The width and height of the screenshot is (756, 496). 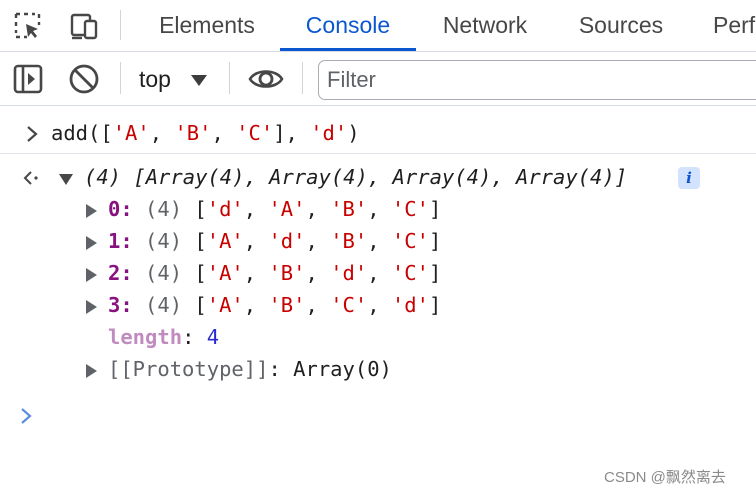 What do you see at coordinates (84, 26) in the screenshot?
I see `device-toggle-icon` at bounding box center [84, 26].